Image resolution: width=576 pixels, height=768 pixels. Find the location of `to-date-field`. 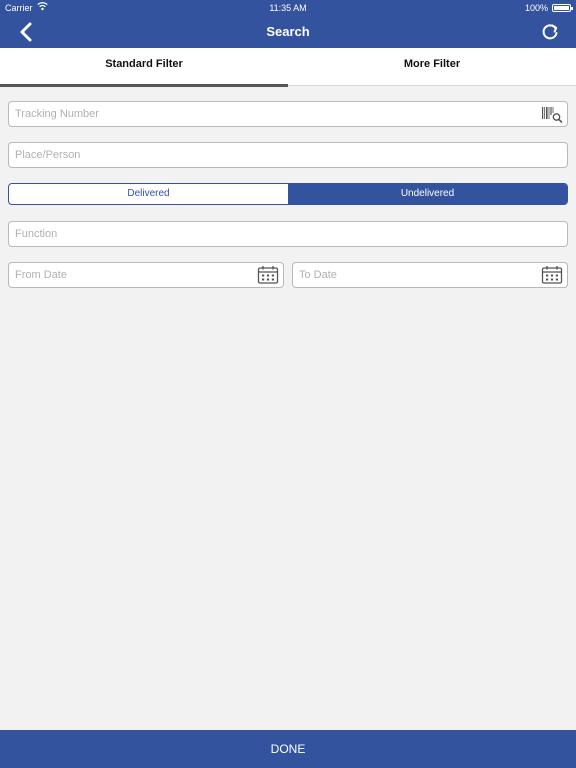

to-date-field is located at coordinates (430, 275).